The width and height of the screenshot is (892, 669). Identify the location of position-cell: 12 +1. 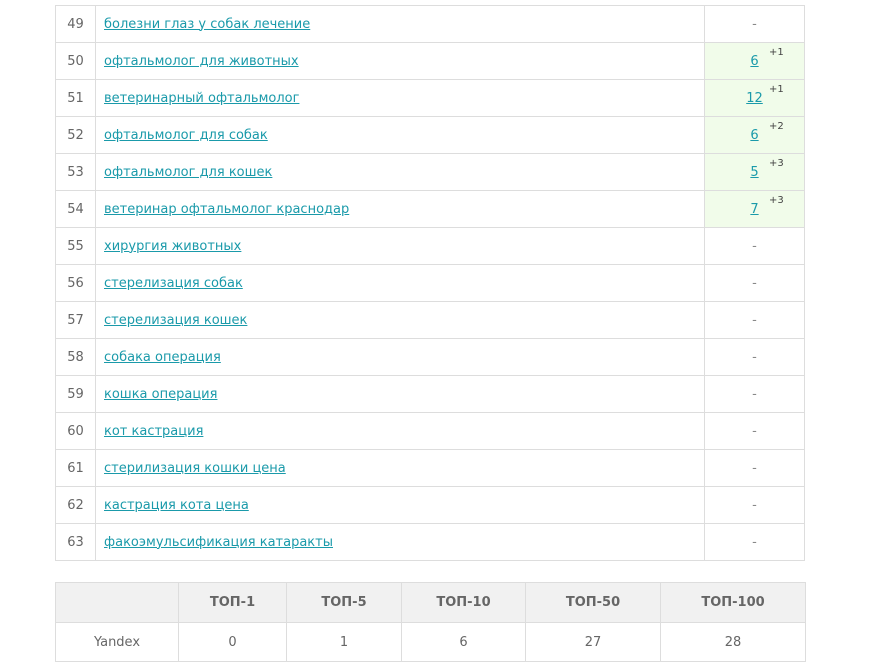
(754, 98).